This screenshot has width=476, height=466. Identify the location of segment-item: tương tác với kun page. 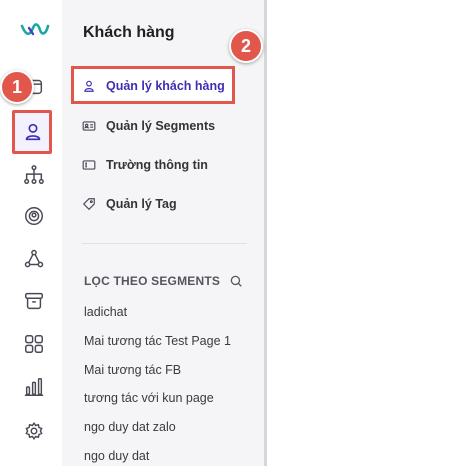
(149, 398).